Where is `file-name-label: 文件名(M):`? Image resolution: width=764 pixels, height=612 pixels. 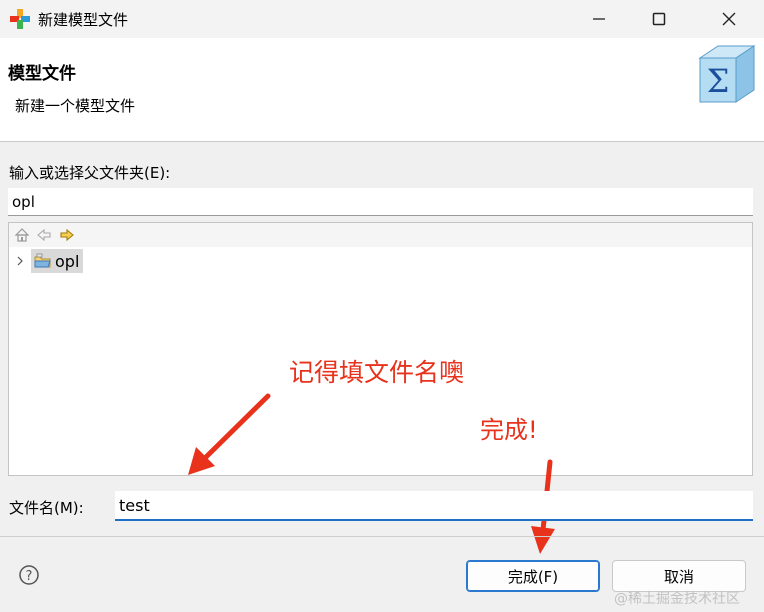
file-name-label: 文件名(M): is located at coordinates (46, 508).